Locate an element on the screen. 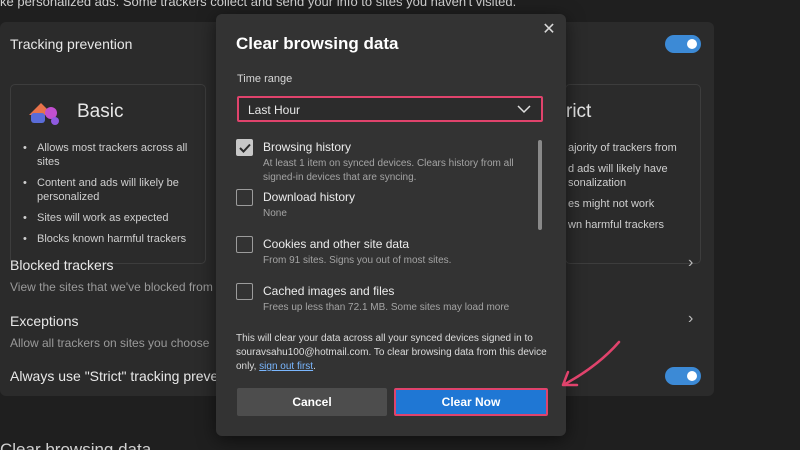 The image size is (800, 450). basic-mode-icon is located at coordinates (44, 114).